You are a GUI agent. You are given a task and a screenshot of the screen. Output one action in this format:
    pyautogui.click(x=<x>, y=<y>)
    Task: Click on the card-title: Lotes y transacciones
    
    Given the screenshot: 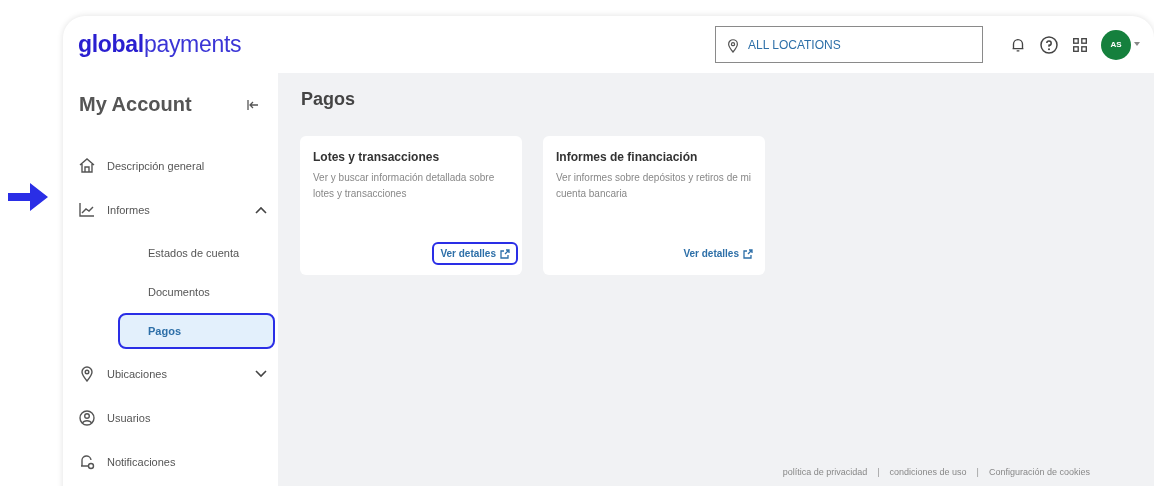 What is the action you would take?
    pyautogui.click(x=377, y=157)
    